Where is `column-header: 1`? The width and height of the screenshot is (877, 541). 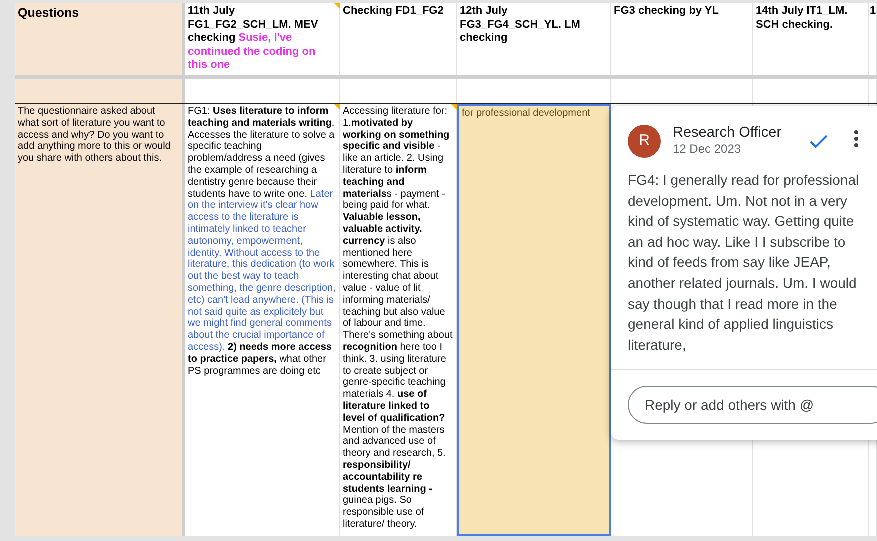 column-header: 1 is located at coordinates (873, 39).